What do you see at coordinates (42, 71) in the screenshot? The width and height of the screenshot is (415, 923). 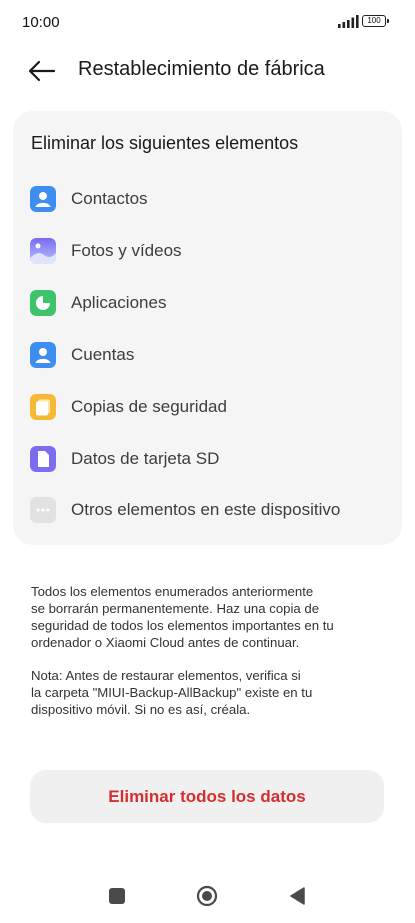 I see `back-arrow-icon` at bounding box center [42, 71].